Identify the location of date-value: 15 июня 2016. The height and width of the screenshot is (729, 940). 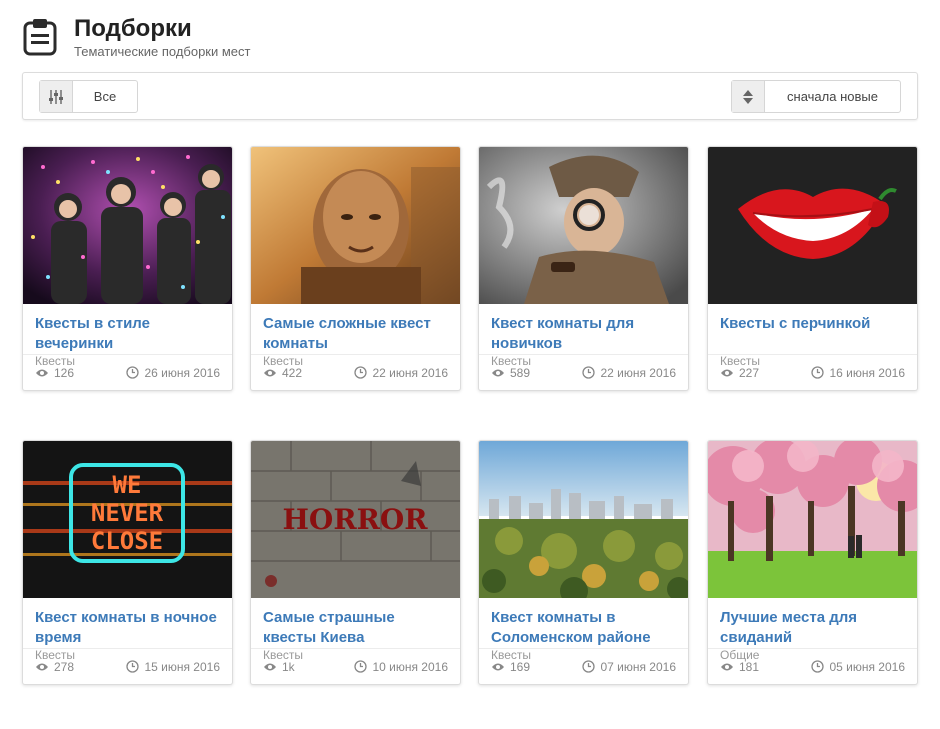
(182, 666).